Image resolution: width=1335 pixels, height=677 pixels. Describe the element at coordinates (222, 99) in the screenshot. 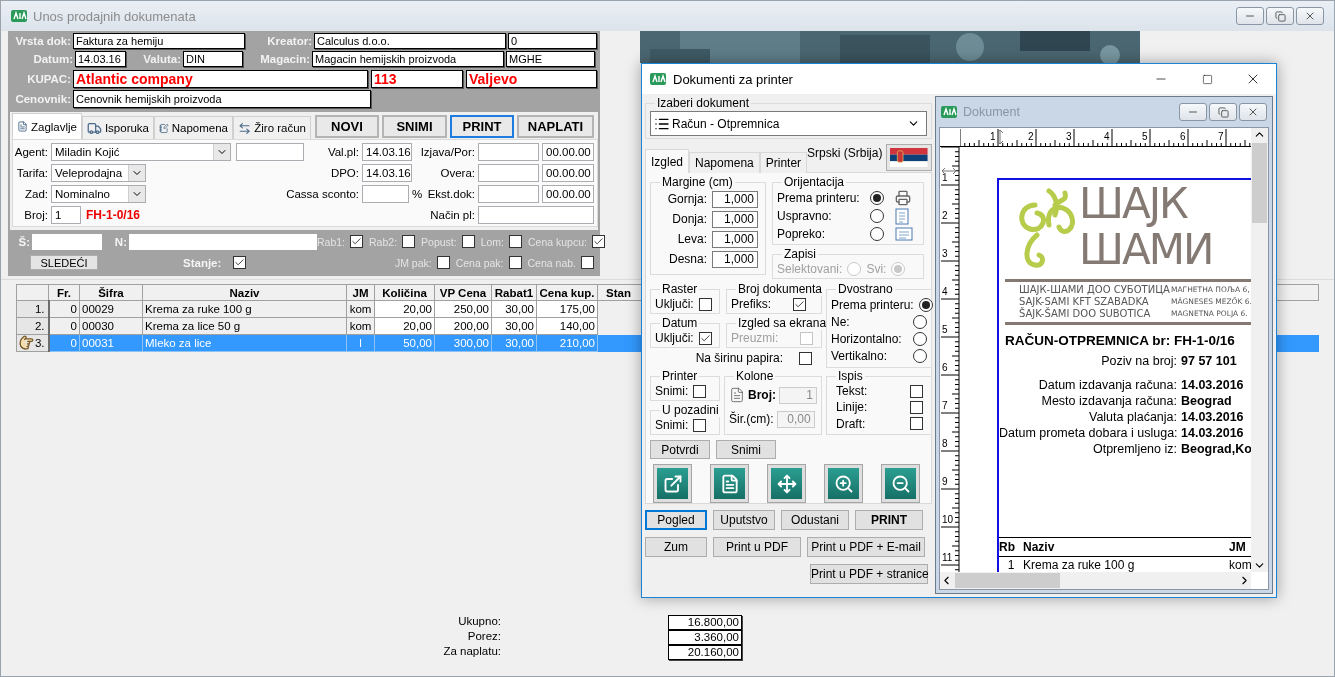

I see `text-field: Cenovnik hemijskih proizvoda` at that location.